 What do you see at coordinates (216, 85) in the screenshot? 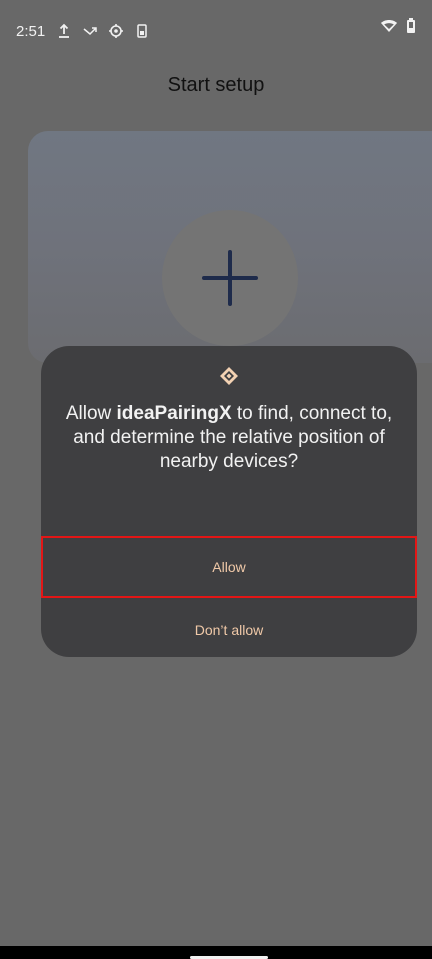
I see `page-title: Start setup` at bounding box center [216, 85].